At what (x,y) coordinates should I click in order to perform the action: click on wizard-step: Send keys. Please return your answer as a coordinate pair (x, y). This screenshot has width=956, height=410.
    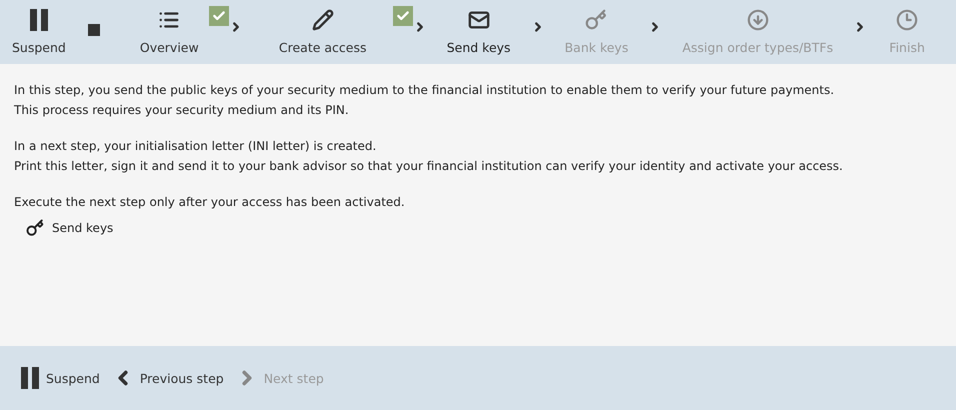
    Looking at the image, I should click on (478, 27).